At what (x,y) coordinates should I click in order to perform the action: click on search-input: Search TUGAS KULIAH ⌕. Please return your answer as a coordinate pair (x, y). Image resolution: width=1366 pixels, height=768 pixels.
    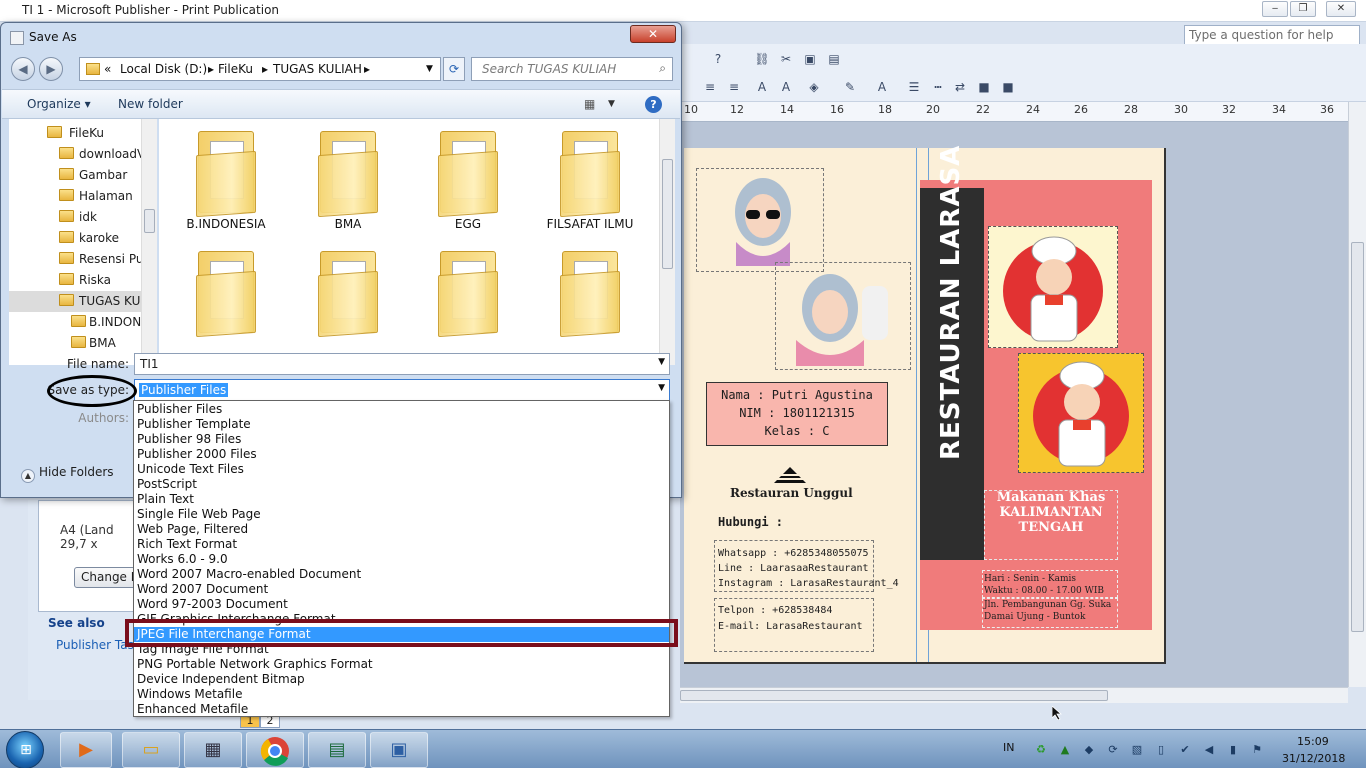
    Looking at the image, I should click on (572, 69).